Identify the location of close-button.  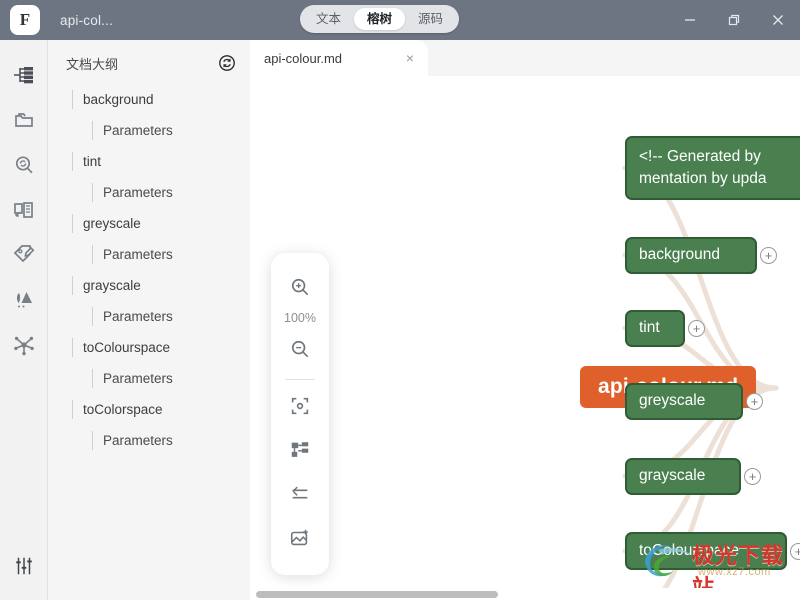
(778, 20).